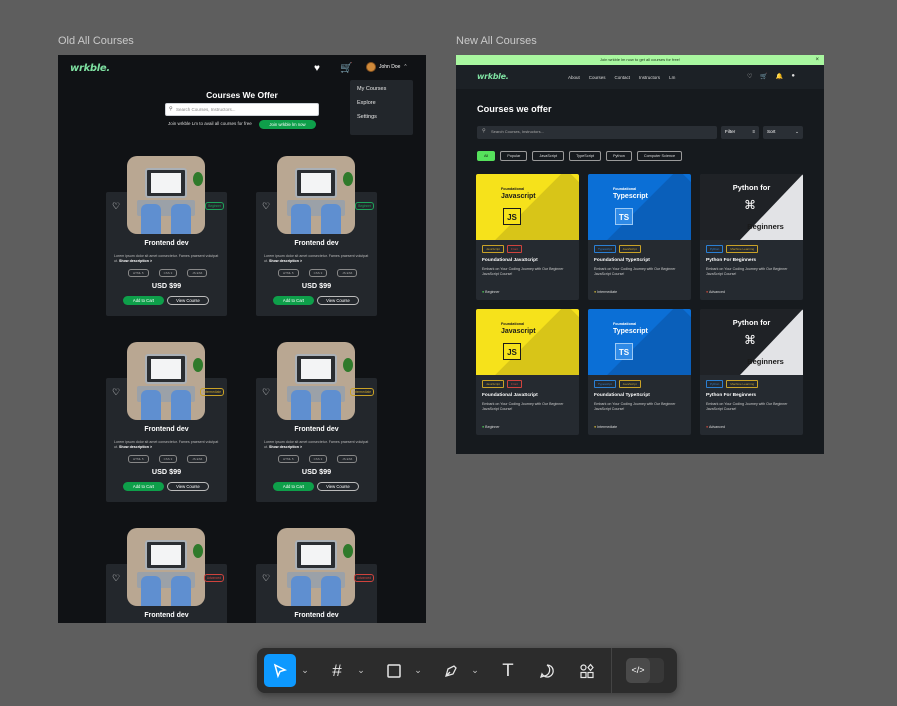  I want to click on page-title: Courses We Offer, so click(242, 95).